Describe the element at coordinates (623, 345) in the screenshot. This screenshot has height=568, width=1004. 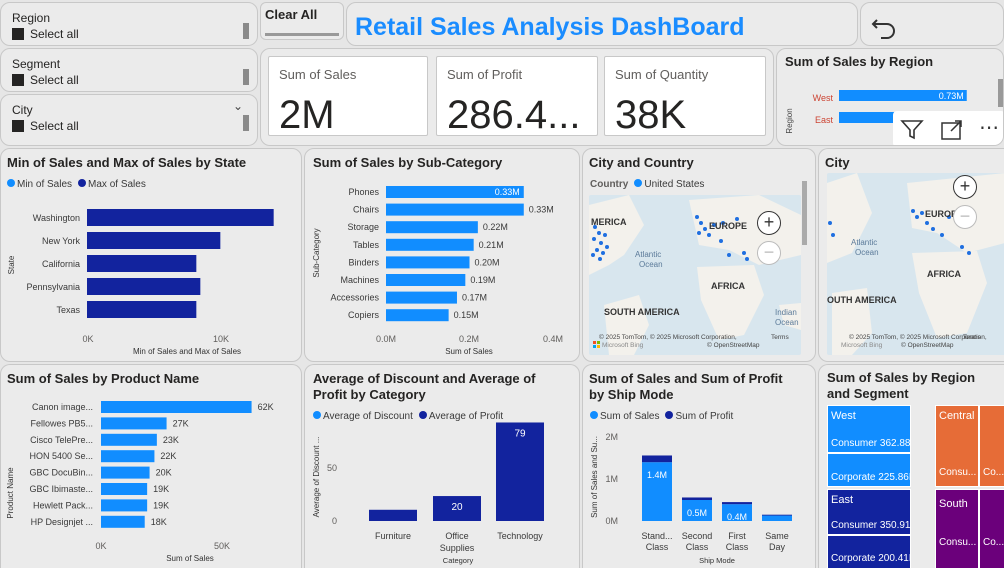
I see `map-attribution: Microsoft Bing` at that location.